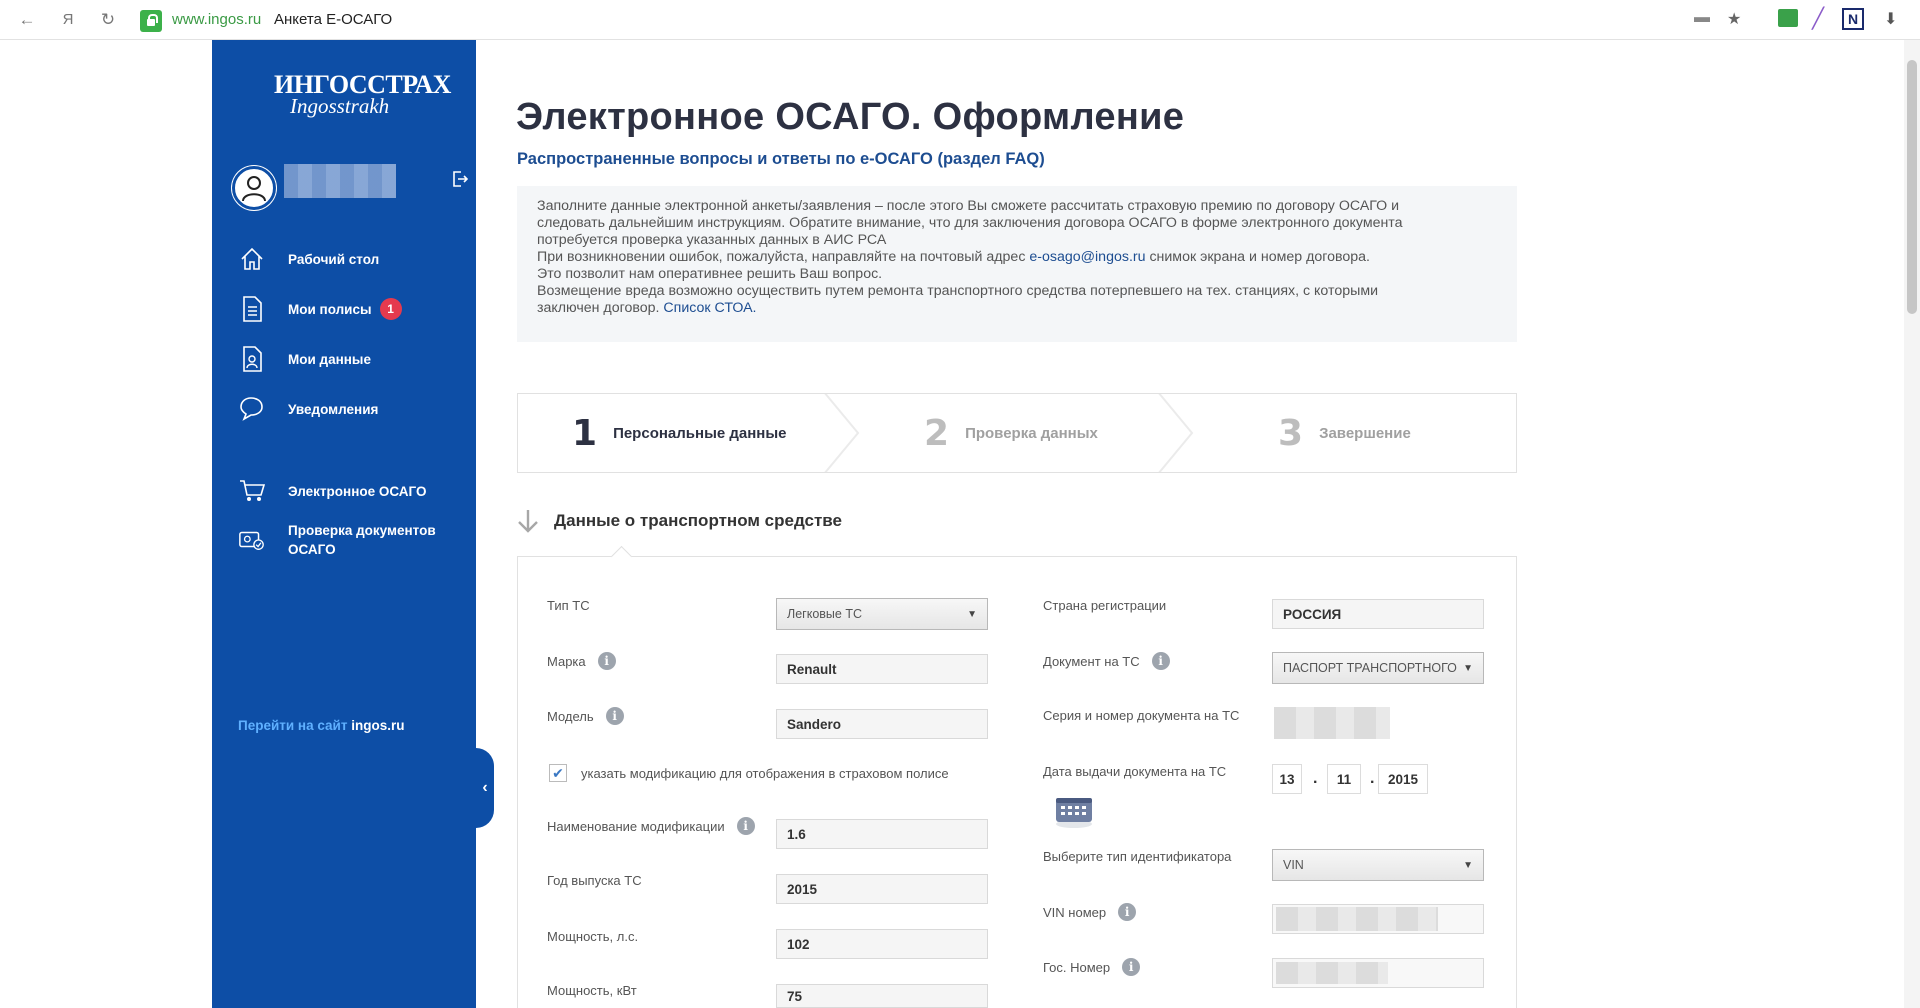 The image size is (1920, 1008). I want to click on step-number: 2, so click(937, 433).